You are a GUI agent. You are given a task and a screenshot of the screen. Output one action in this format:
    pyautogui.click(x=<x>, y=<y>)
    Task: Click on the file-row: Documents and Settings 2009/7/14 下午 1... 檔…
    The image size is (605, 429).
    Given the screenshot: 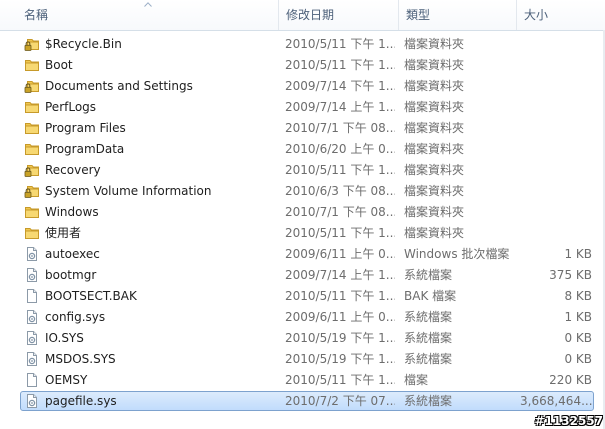 What is the action you would take?
    pyautogui.click(x=302, y=86)
    